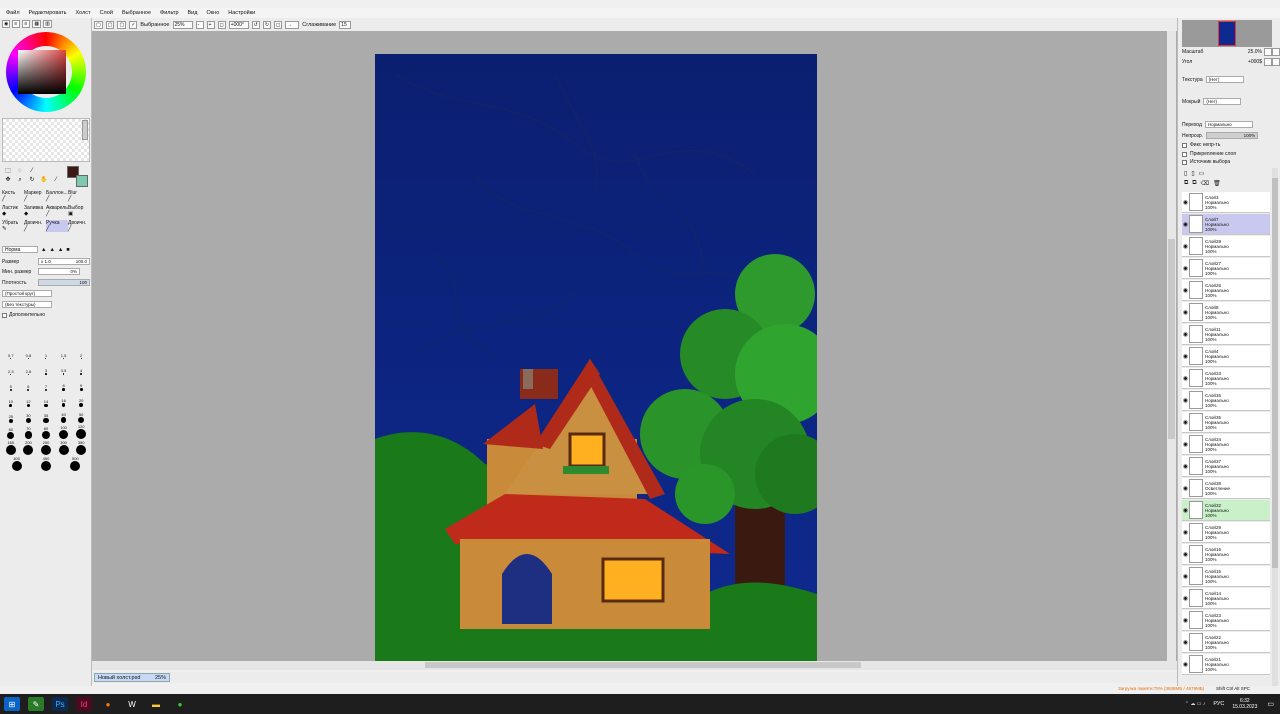  I want to click on magic-wand-icon: ⁄, so click(32, 171).